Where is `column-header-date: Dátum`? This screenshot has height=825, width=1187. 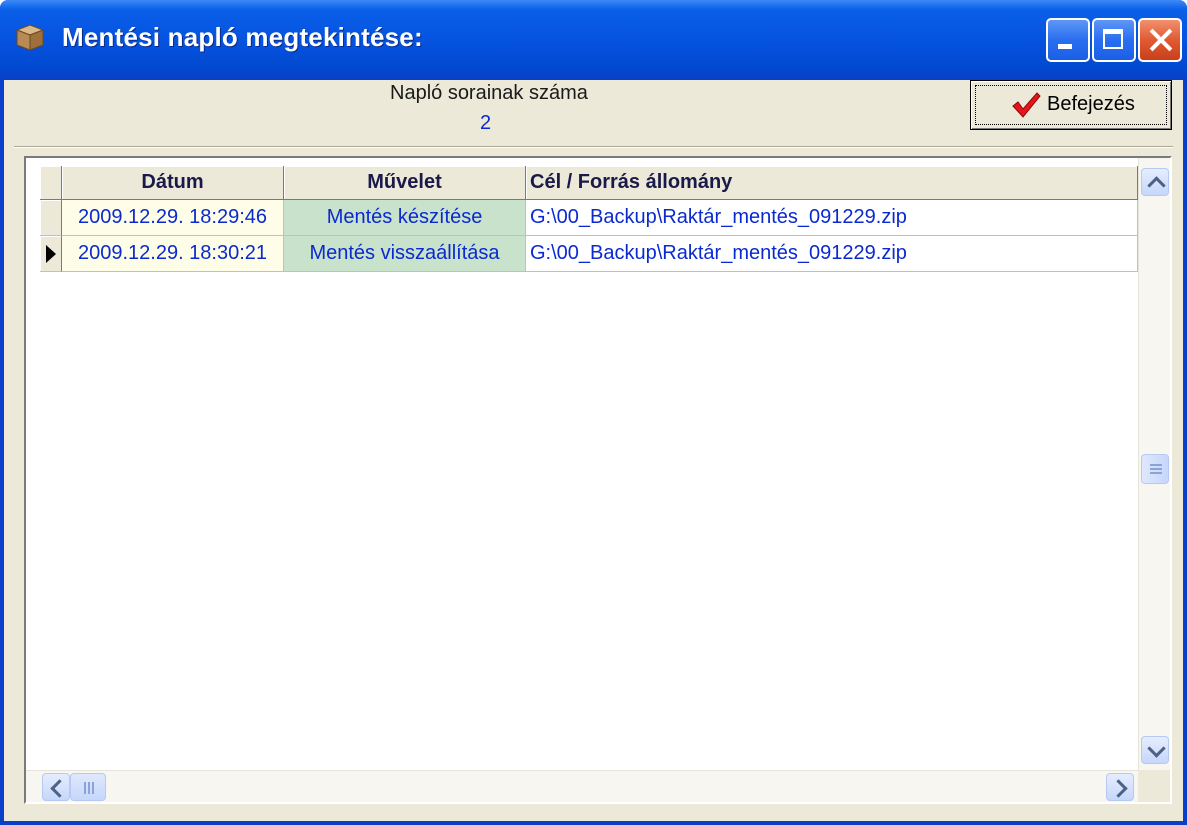 column-header-date: Dátum is located at coordinates (173, 183).